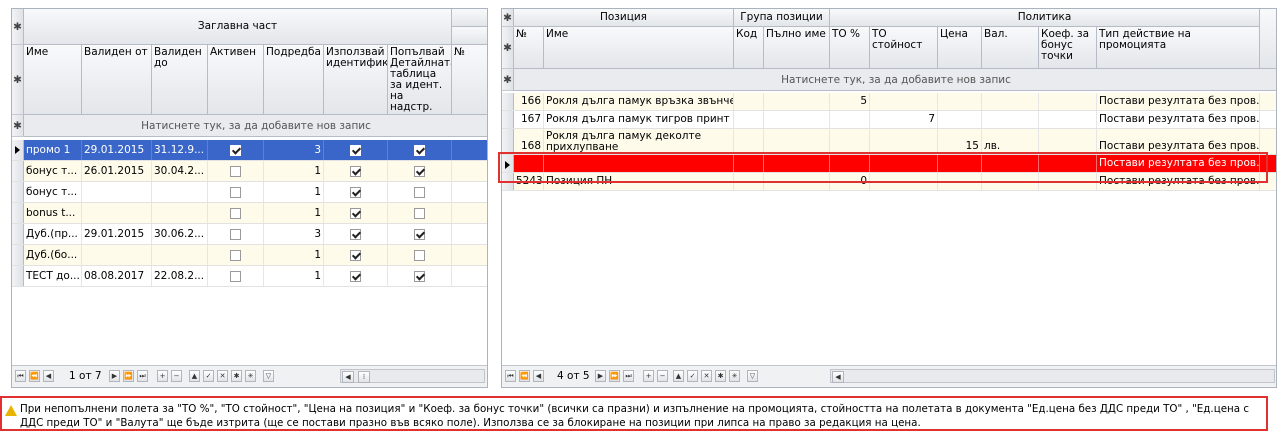 Image resolution: width=1284 pixels, height=443 pixels. I want to click on cell-valid-from: 26.01.2015, so click(117, 171).